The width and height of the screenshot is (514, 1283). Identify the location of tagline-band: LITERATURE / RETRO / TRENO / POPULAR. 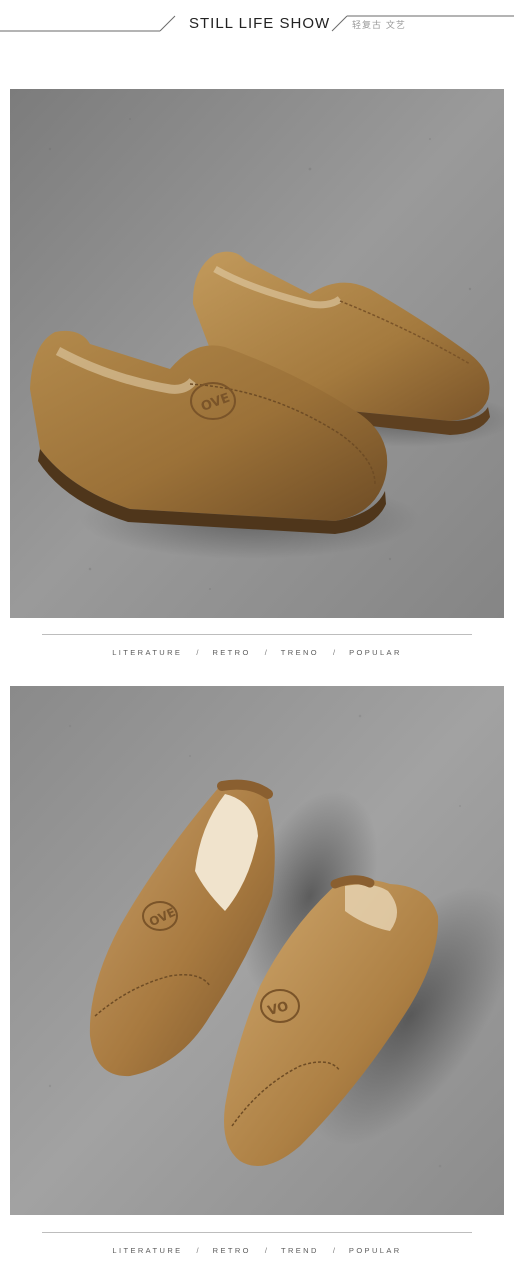
(257, 655).